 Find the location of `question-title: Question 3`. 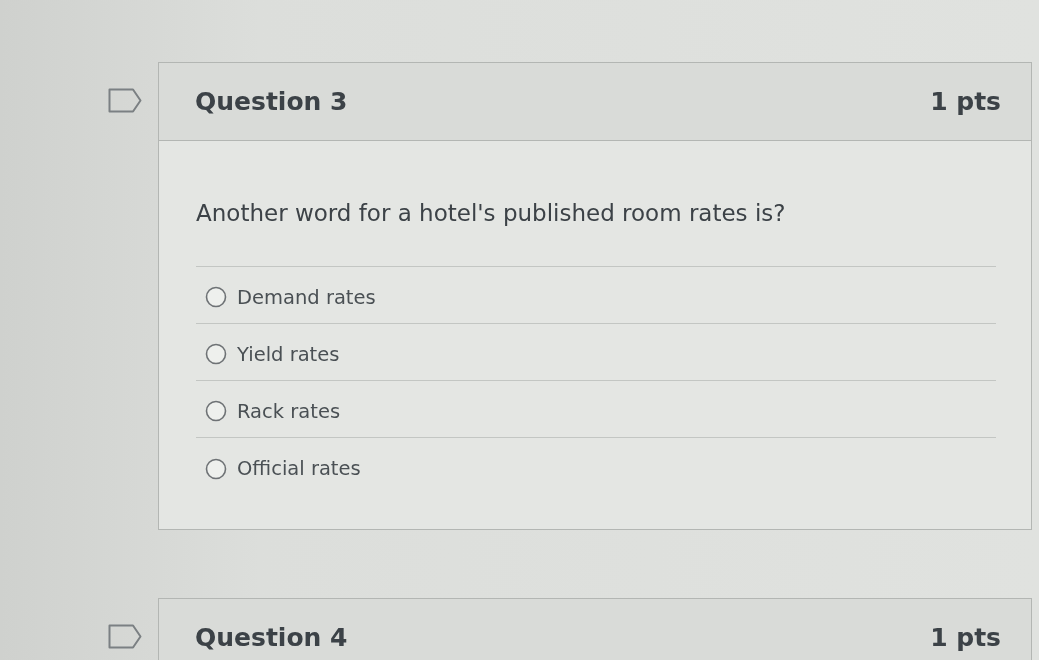

question-title: Question 3 is located at coordinates (271, 101).